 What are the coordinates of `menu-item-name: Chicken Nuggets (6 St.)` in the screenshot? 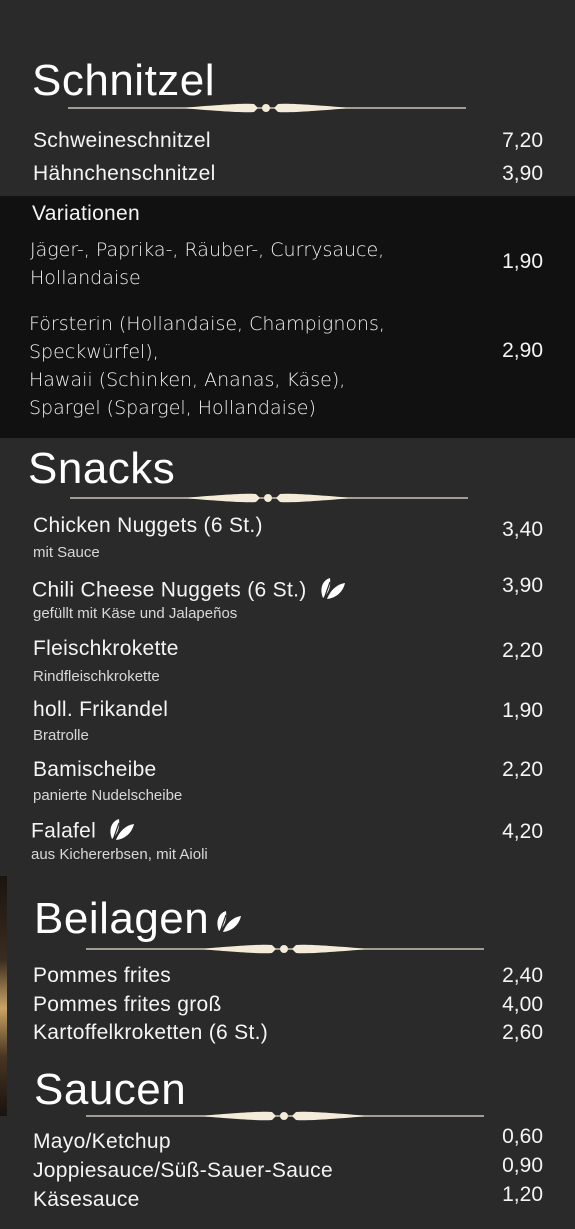 It's located at (148, 525).